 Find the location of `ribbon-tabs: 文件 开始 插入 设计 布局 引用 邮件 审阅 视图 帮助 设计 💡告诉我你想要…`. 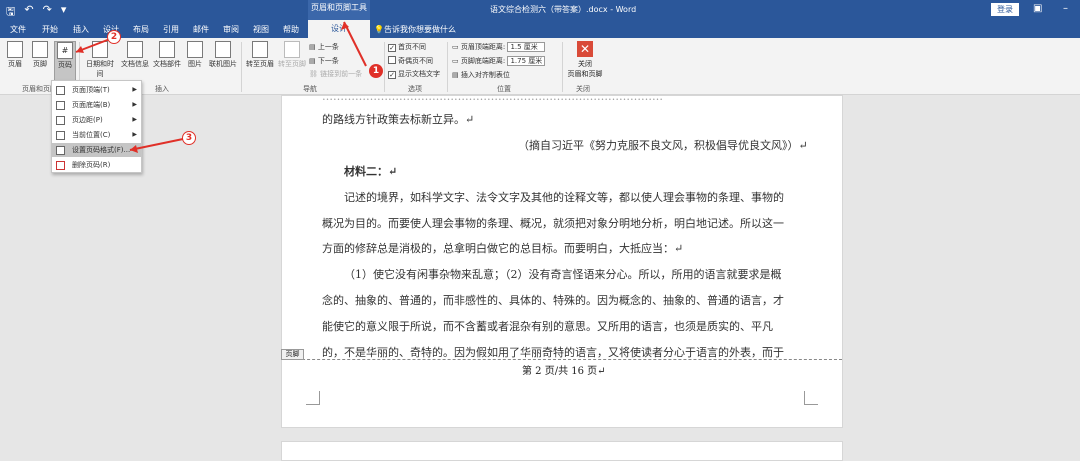

ribbon-tabs: 文件 开始 插入 设计 布局 引用 邮件 审阅 视图 帮助 设计 💡告诉我你想要… is located at coordinates (540, 29).